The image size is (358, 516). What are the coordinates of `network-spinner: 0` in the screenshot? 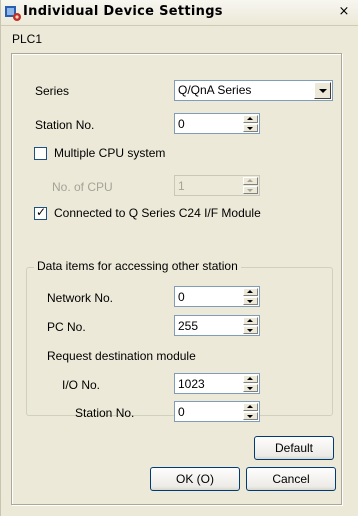 It's located at (217, 296).